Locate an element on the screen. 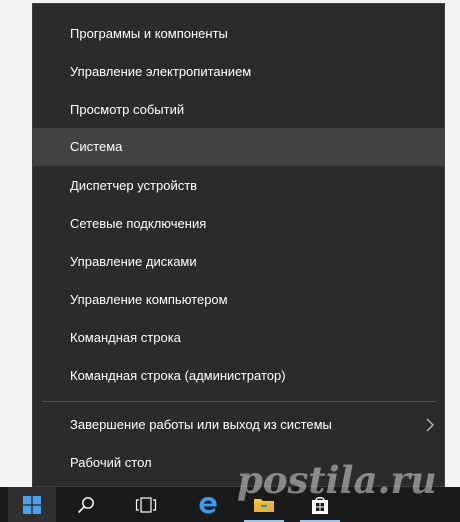 This screenshot has width=460, height=522. store-button is located at coordinates (320, 504).